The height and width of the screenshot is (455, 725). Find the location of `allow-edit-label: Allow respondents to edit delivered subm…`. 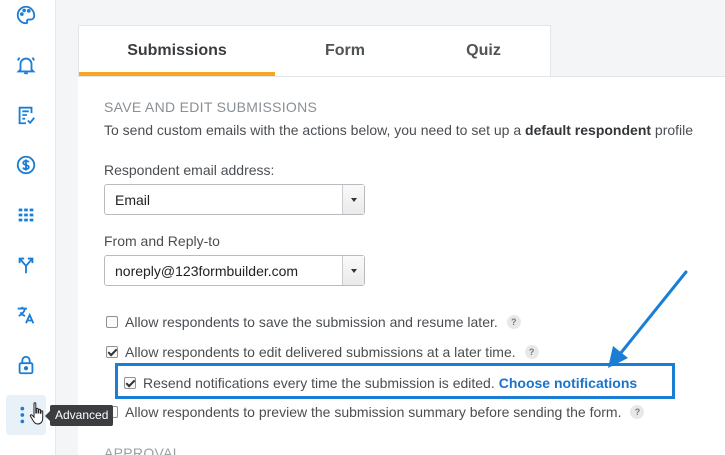

allow-edit-label: Allow respondents to edit delivered subm… is located at coordinates (320, 352).